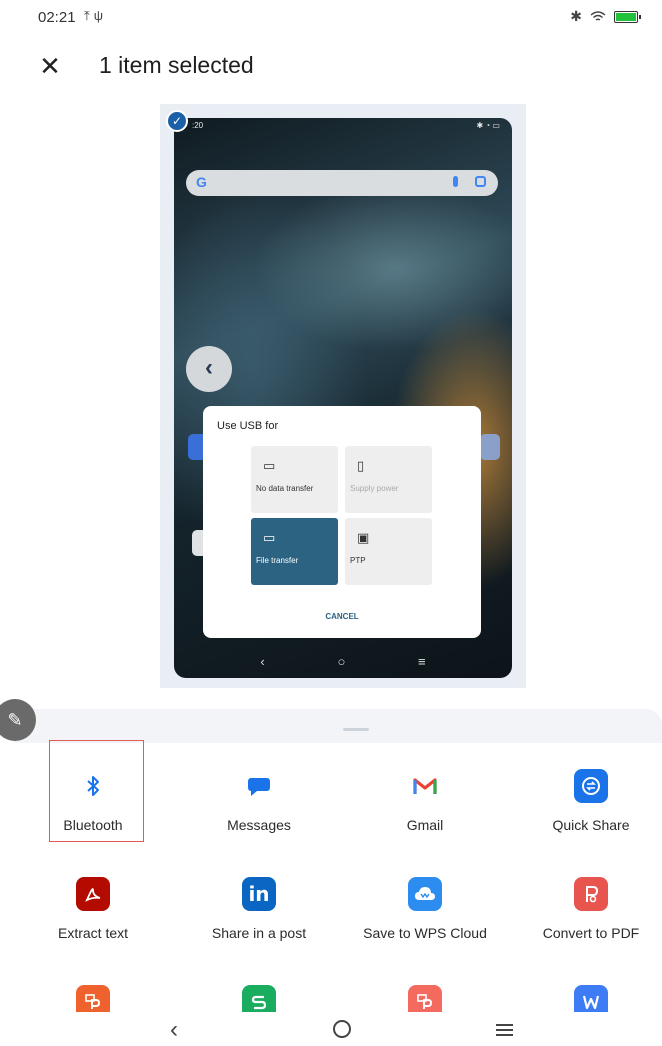  Describe the element at coordinates (504, 1031) in the screenshot. I see `menu-icon` at that location.